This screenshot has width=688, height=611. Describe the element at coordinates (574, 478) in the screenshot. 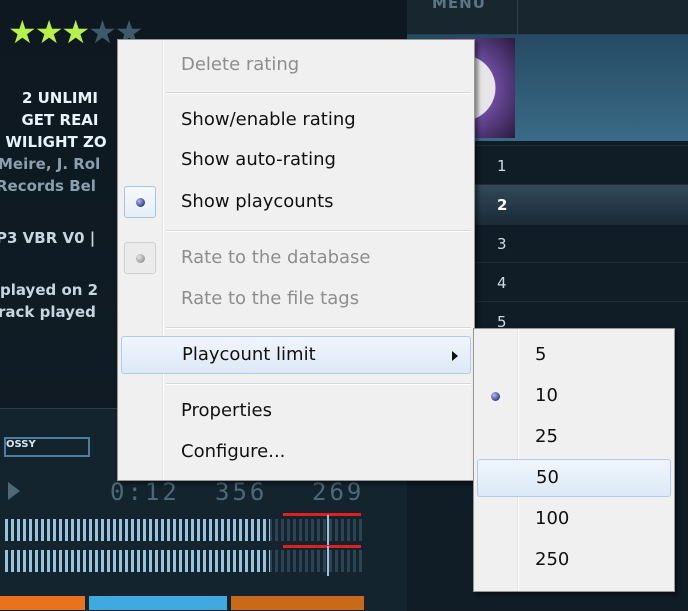

I see `submenu-item-50: 50` at that location.